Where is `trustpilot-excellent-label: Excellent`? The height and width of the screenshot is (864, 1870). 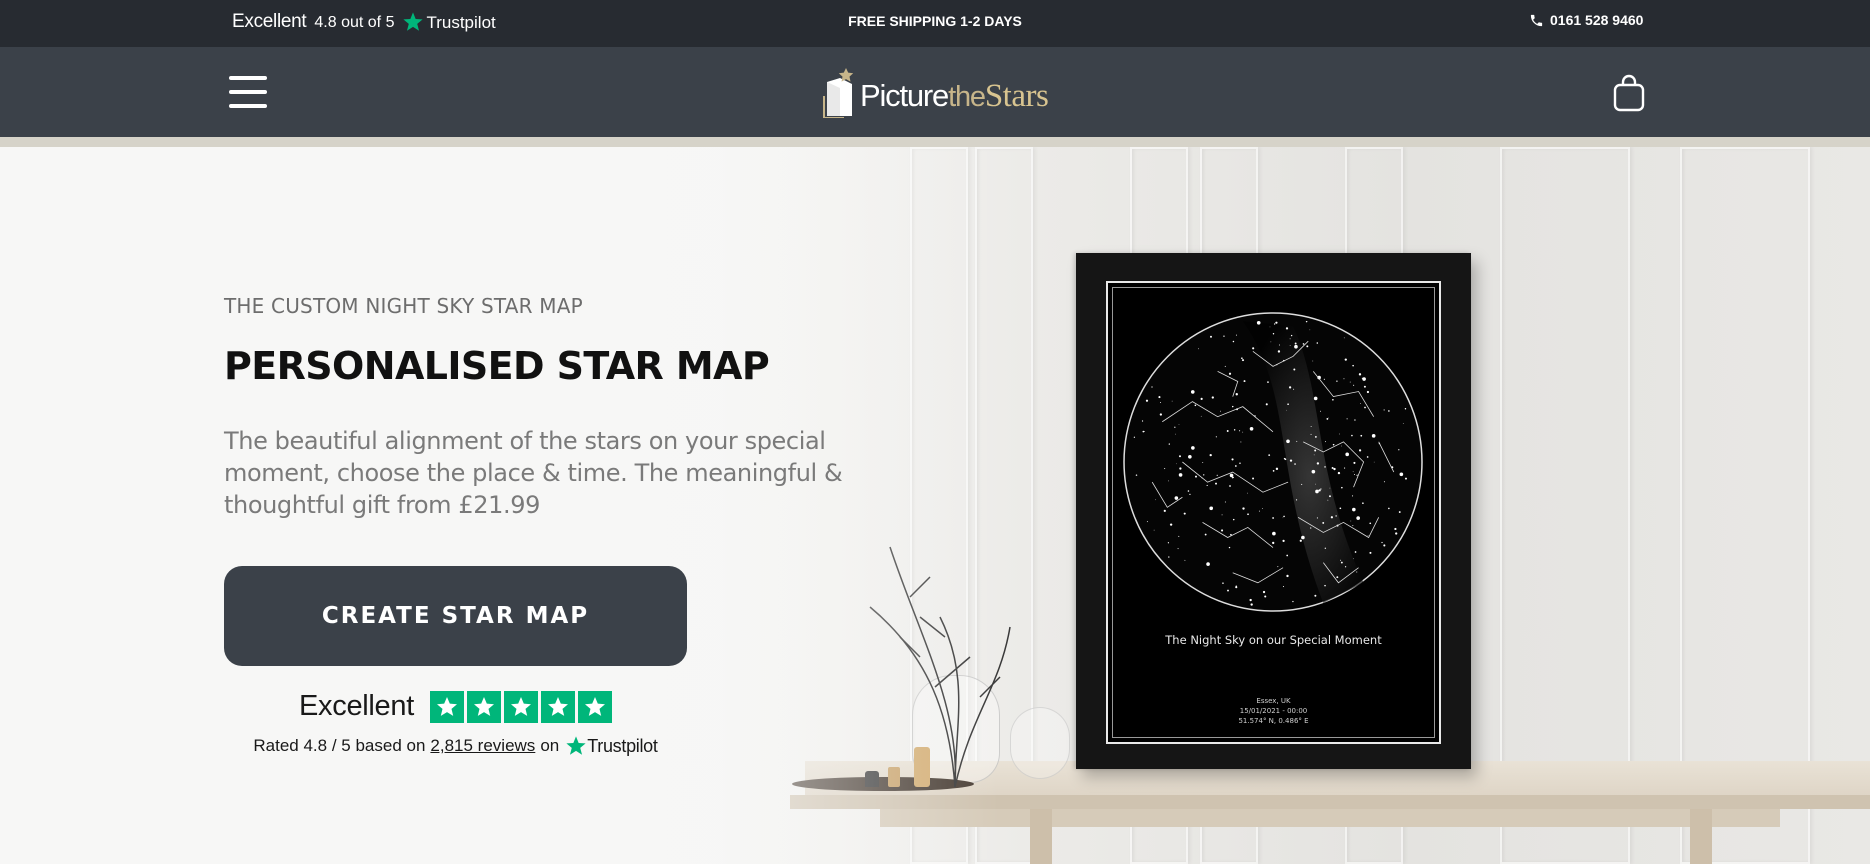 trustpilot-excellent-label: Excellent is located at coordinates (356, 706).